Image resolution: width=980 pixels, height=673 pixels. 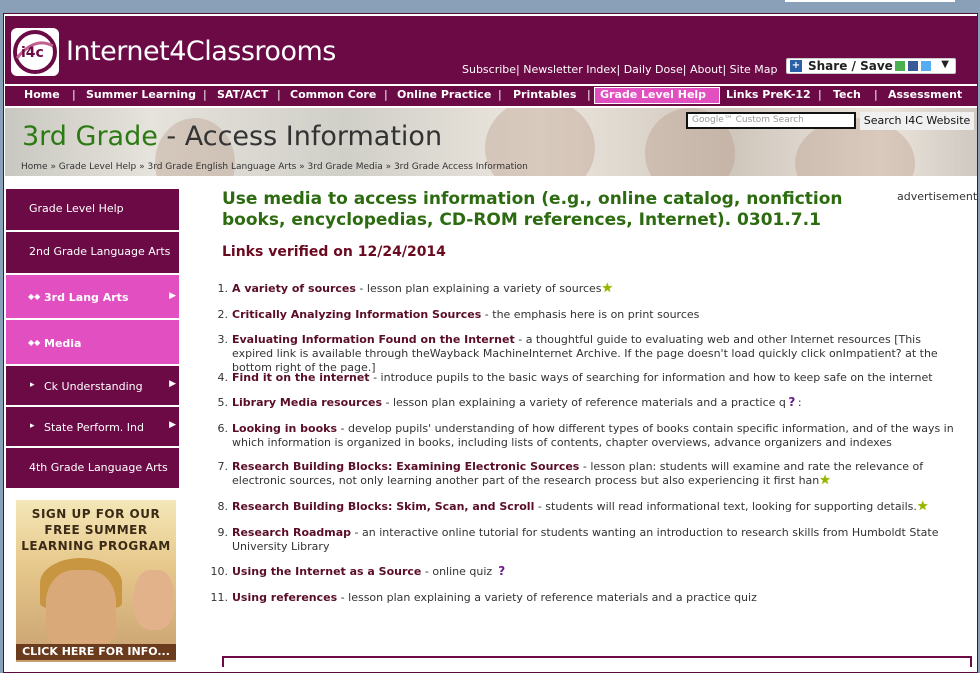 What do you see at coordinates (544, 94) in the screenshot?
I see `nav-printables: Printables` at bounding box center [544, 94].